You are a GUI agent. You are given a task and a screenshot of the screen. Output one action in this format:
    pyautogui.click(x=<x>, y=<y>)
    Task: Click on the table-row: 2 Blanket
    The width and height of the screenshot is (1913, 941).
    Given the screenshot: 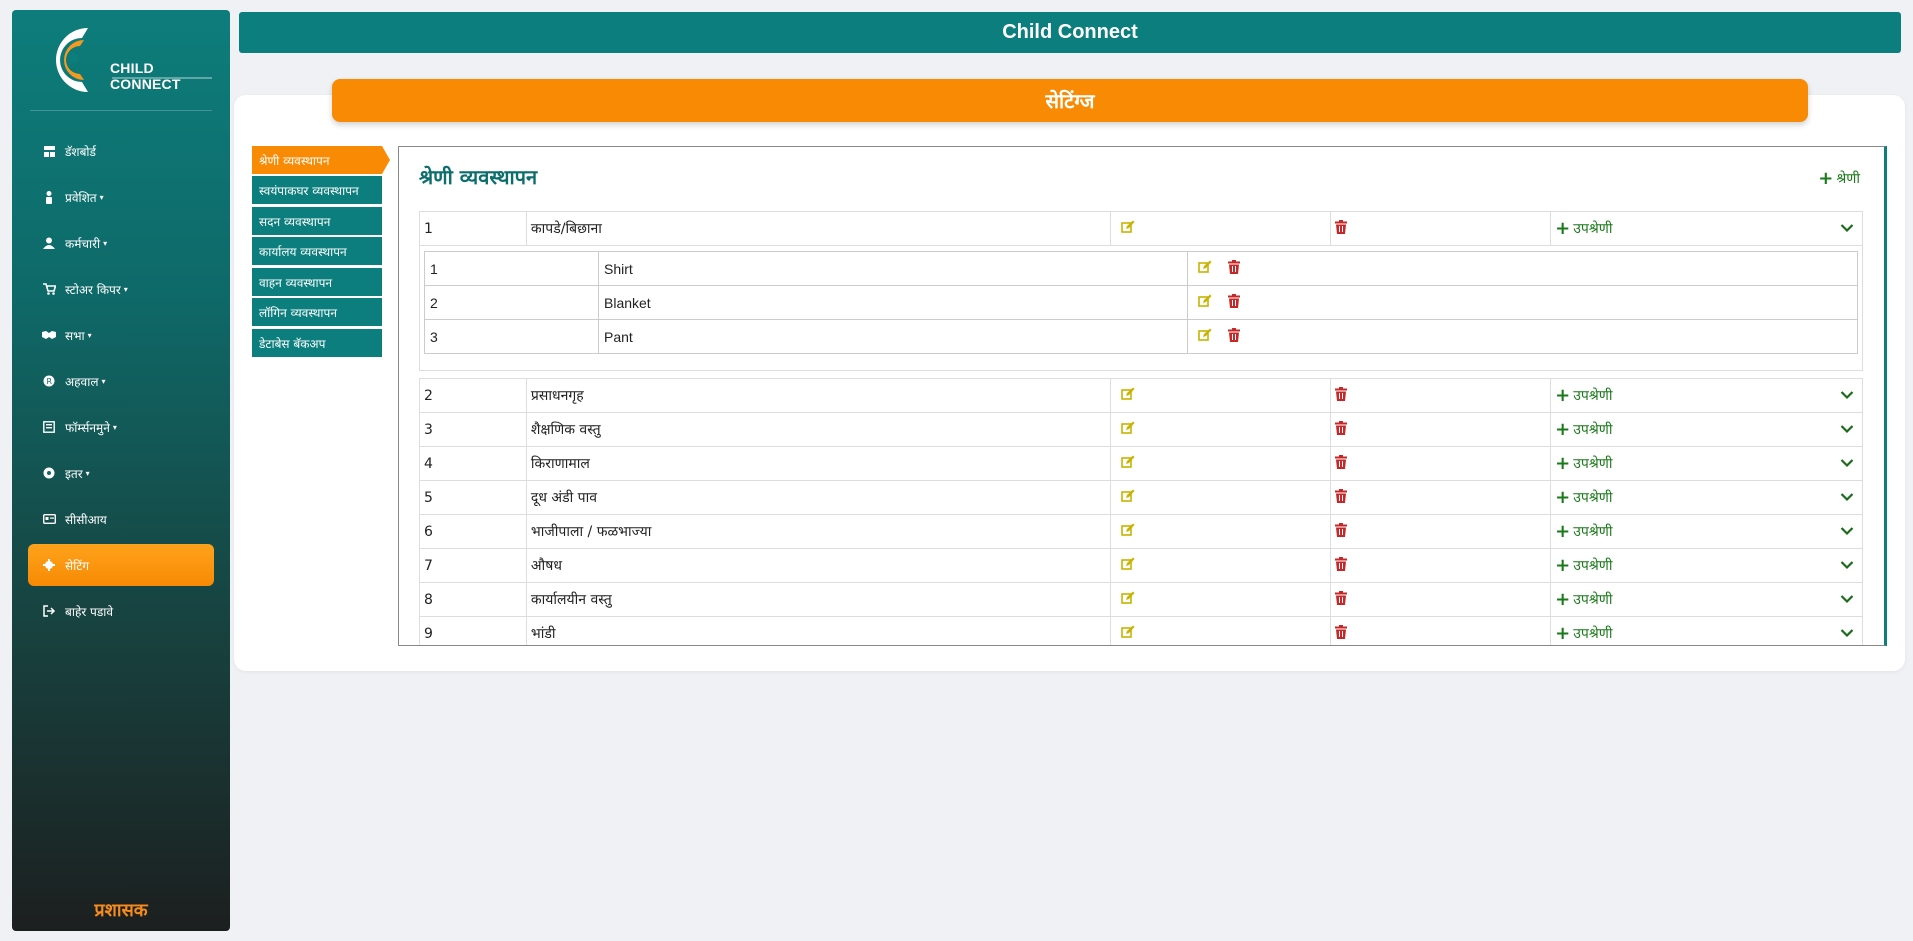 What is the action you would take?
    pyautogui.click(x=1141, y=302)
    